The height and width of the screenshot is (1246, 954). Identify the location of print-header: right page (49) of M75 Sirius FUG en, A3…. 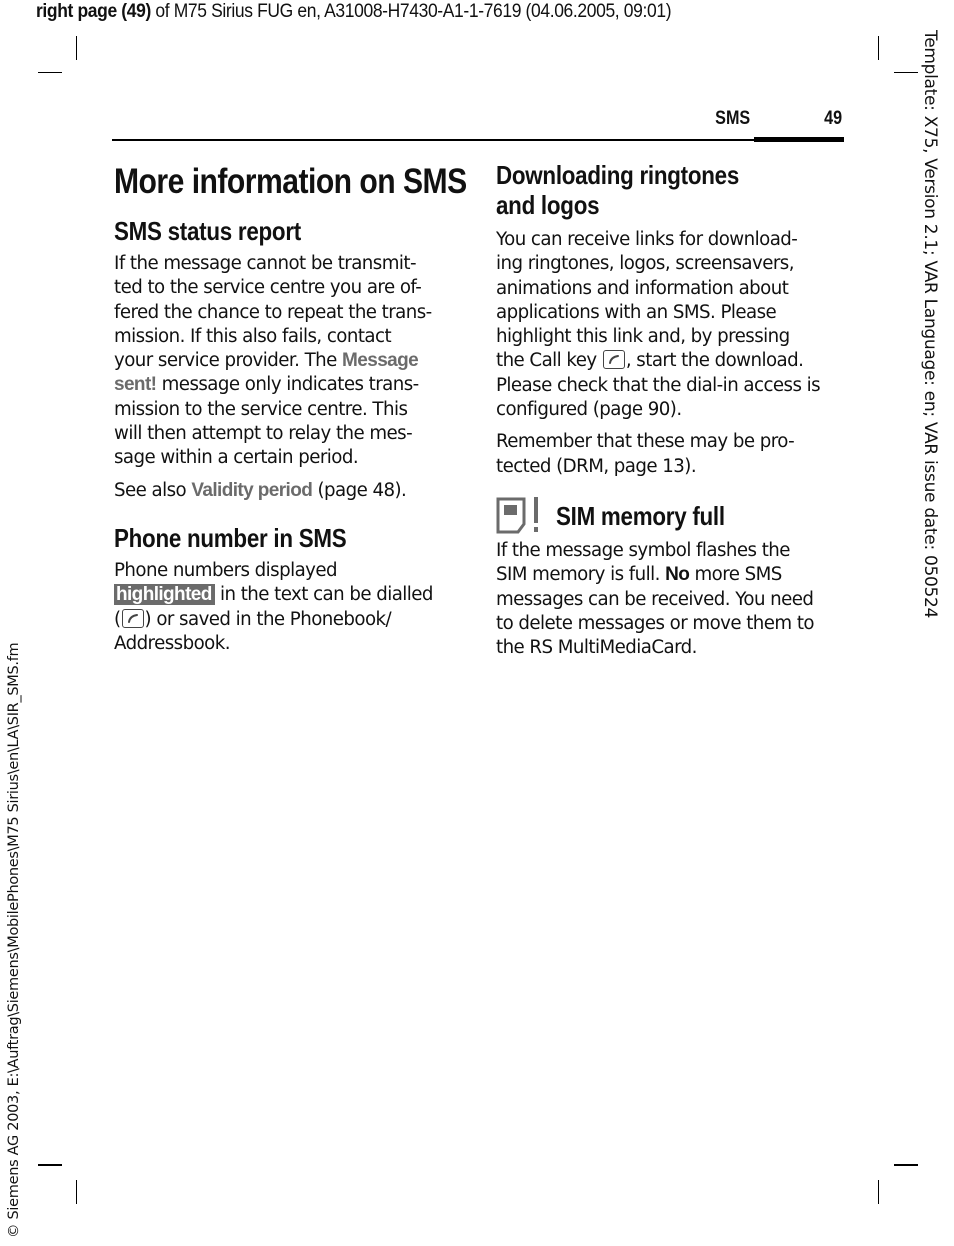
(354, 12).